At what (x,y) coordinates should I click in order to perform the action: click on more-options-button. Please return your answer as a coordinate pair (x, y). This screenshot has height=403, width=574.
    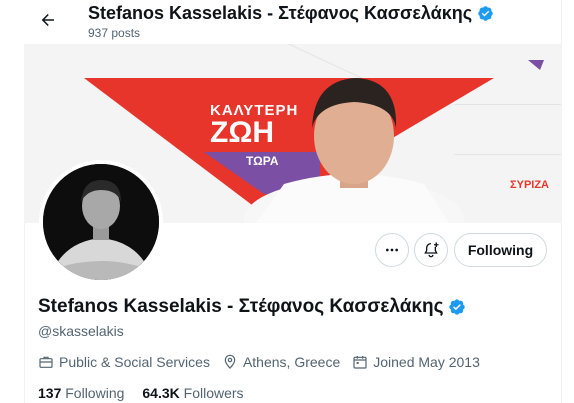
    Looking at the image, I should click on (392, 250).